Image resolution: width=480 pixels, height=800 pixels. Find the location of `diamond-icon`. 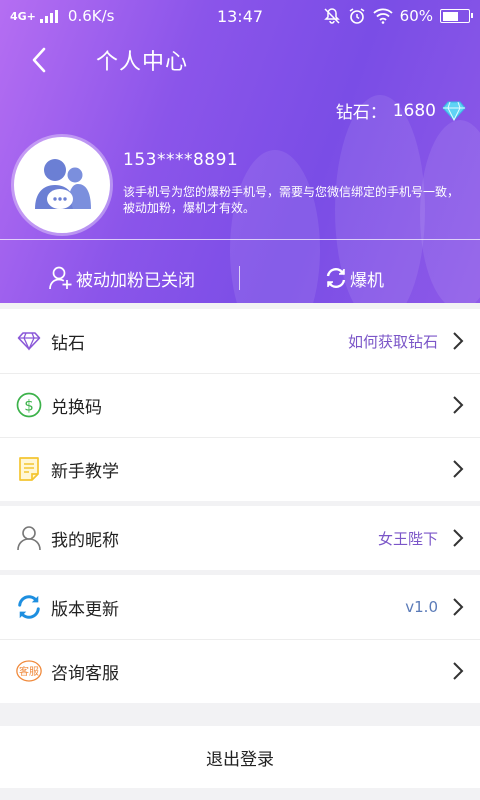

diamond-icon is located at coordinates (454, 111).